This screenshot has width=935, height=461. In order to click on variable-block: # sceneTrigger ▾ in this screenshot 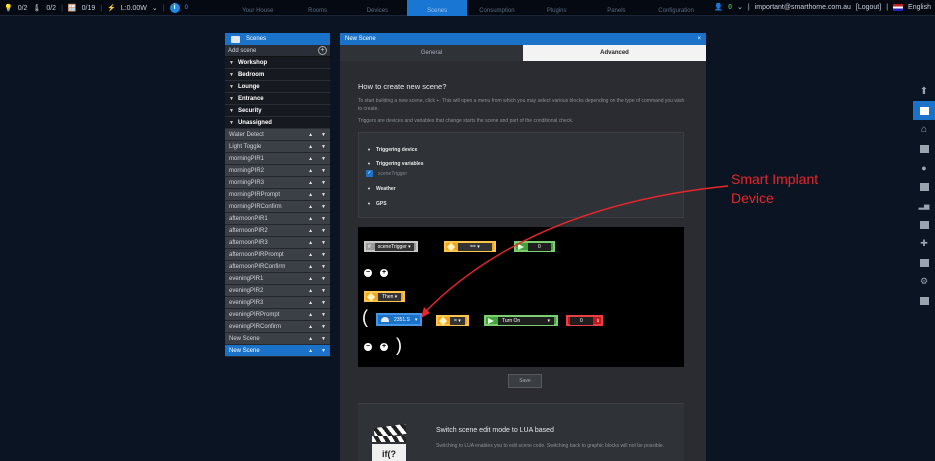, I will do `click(391, 246)`.